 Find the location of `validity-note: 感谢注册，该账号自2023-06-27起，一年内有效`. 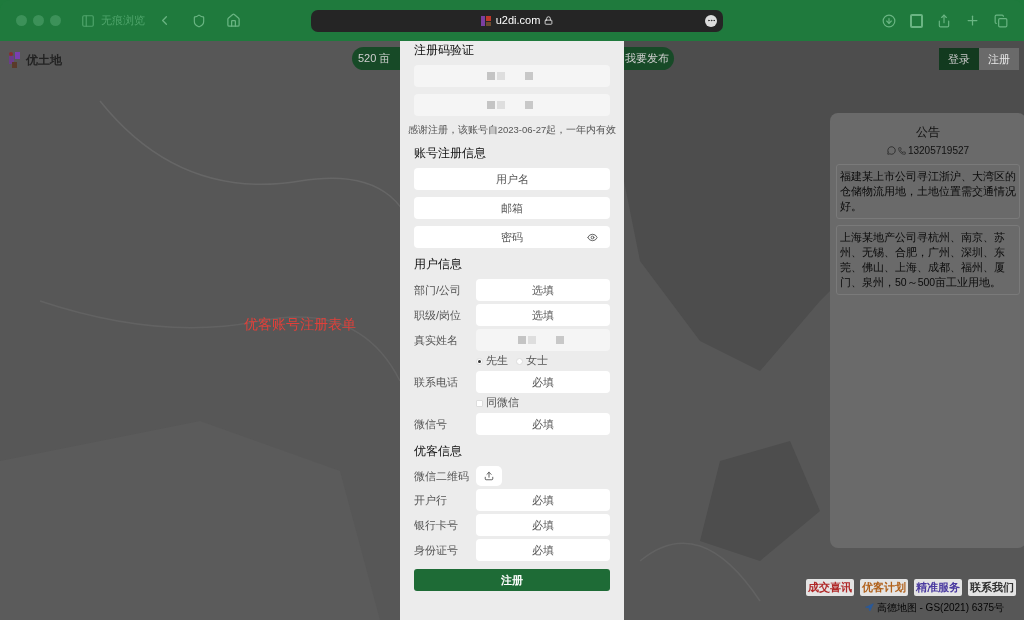

validity-note: 感谢注册，该账号自2023-06-27起，一年内有效 is located at coordinates (512, 130).